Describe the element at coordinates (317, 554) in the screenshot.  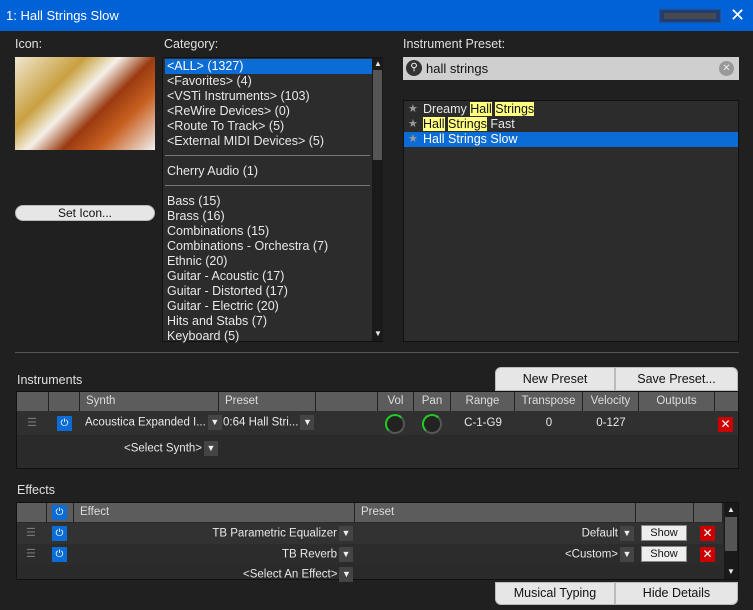
I see `effect-select: TB Reverb ▼` at that location.